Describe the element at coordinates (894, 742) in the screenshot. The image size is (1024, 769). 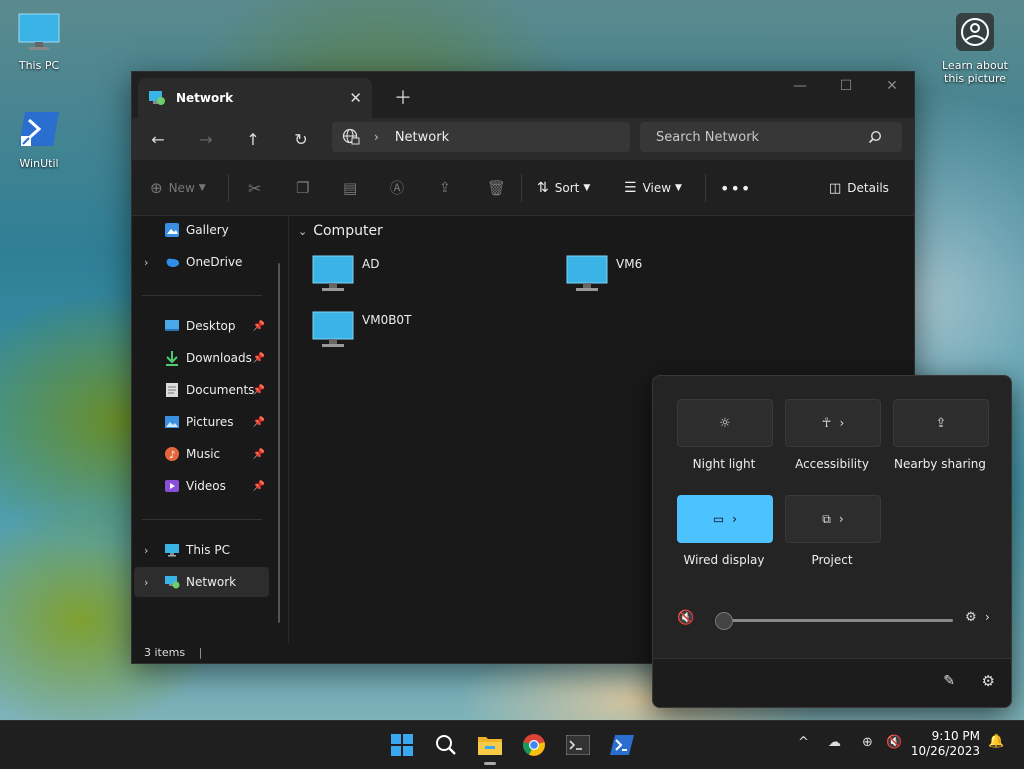
I see `volume-muted-tray-icon: 🔇` at that location.